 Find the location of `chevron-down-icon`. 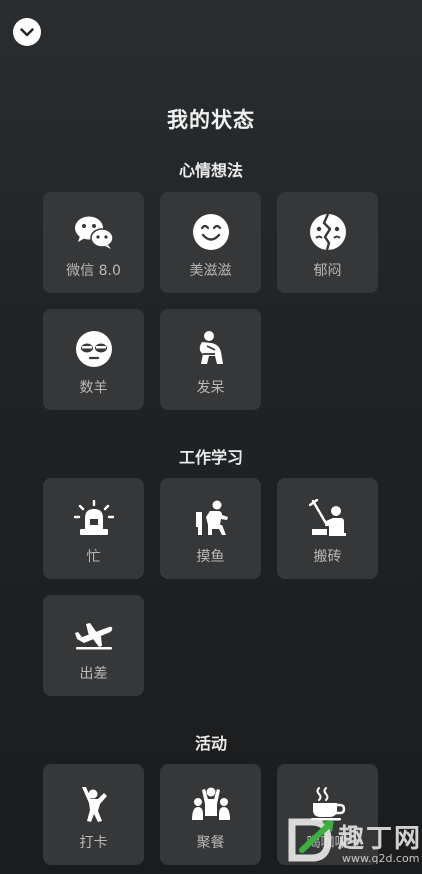

chevron-down-icon is located at coordinates (27, 31).